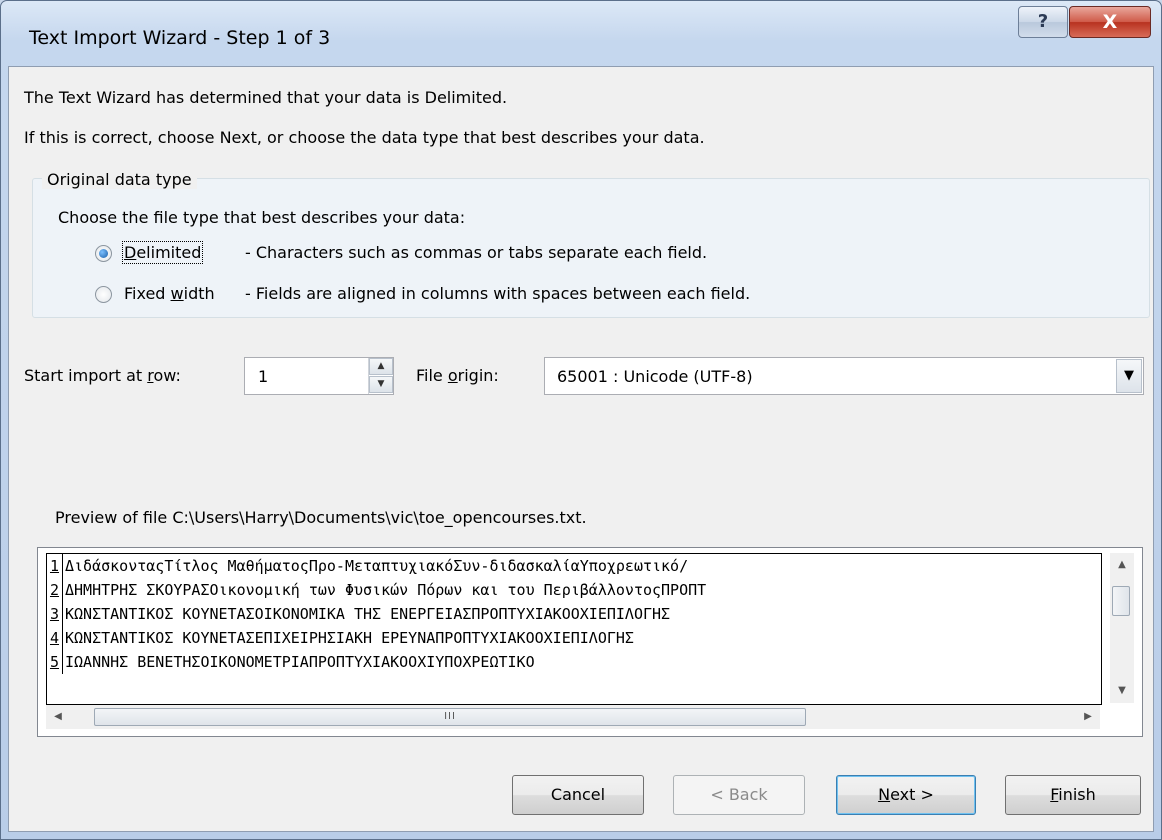  Describe the element at coordinates (103, 294) in the screenshot. I see `fixed-width-radio` at that location.